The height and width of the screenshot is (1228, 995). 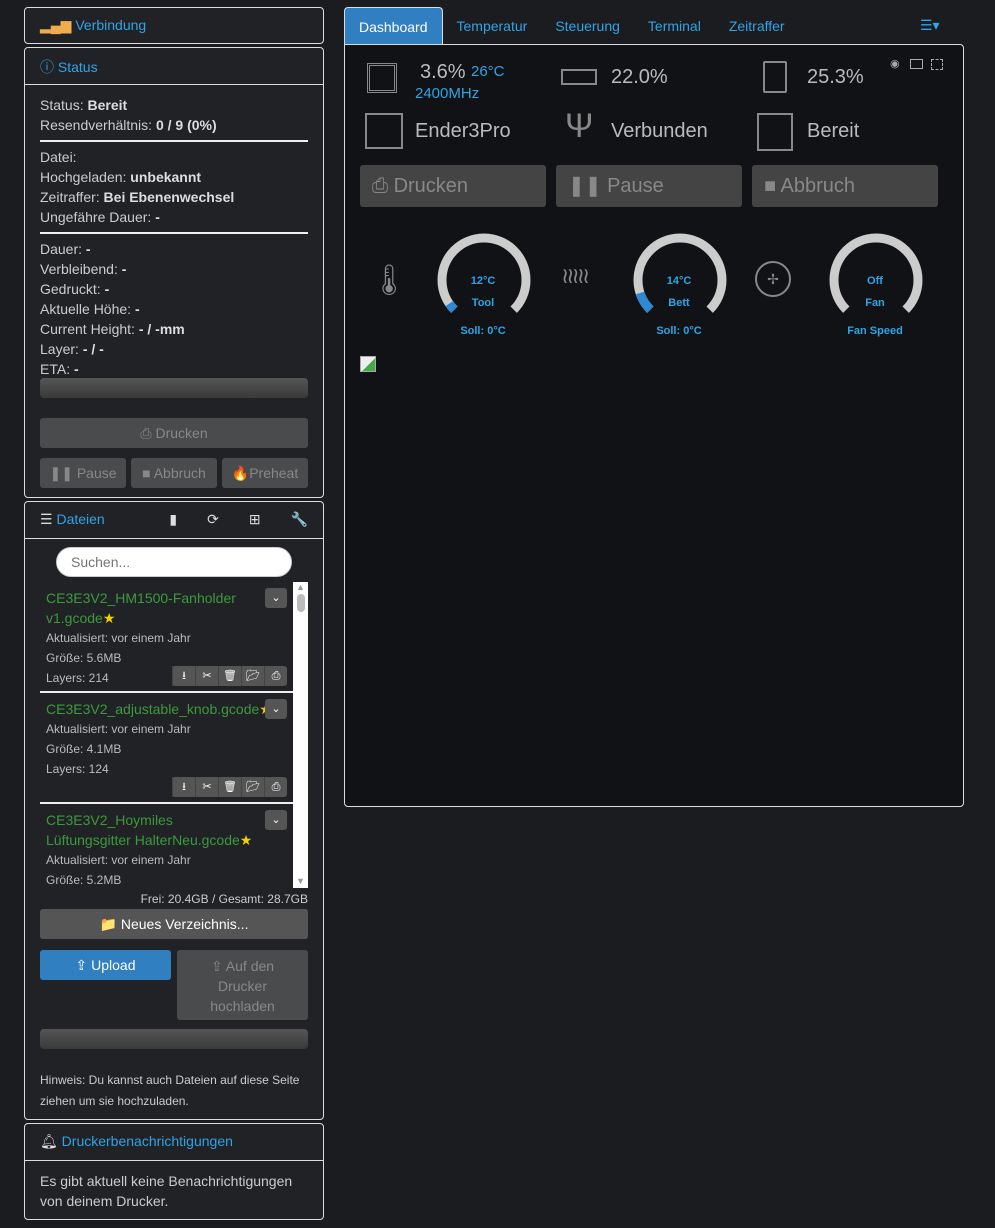 I want to click on connection-state: Verbunden, so click(x=659, y=131).